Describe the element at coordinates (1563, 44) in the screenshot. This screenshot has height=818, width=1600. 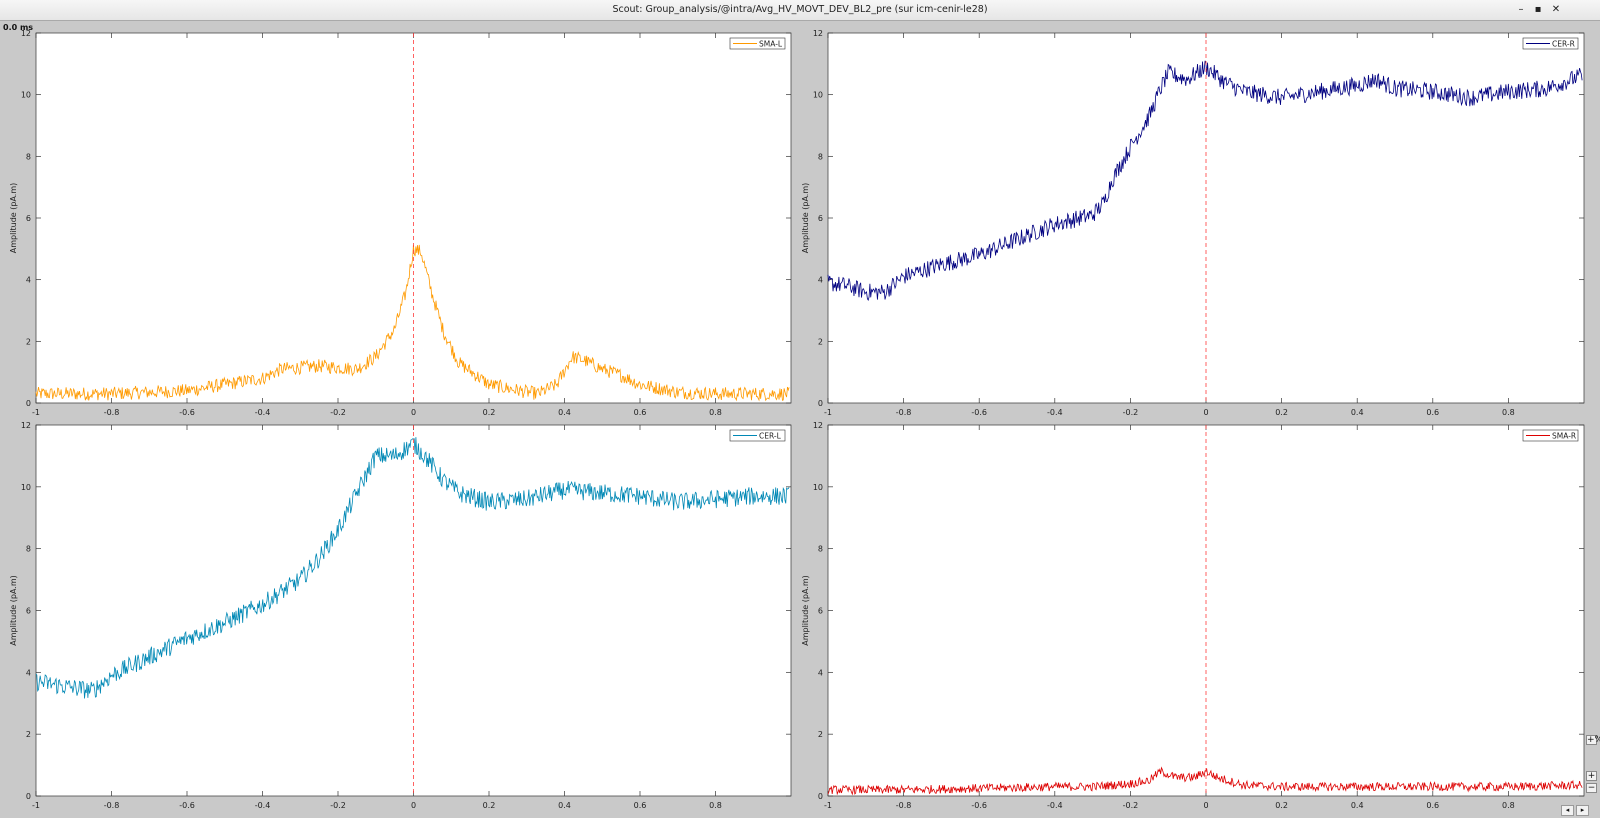
I see `legend-label: CER-R` at that location.